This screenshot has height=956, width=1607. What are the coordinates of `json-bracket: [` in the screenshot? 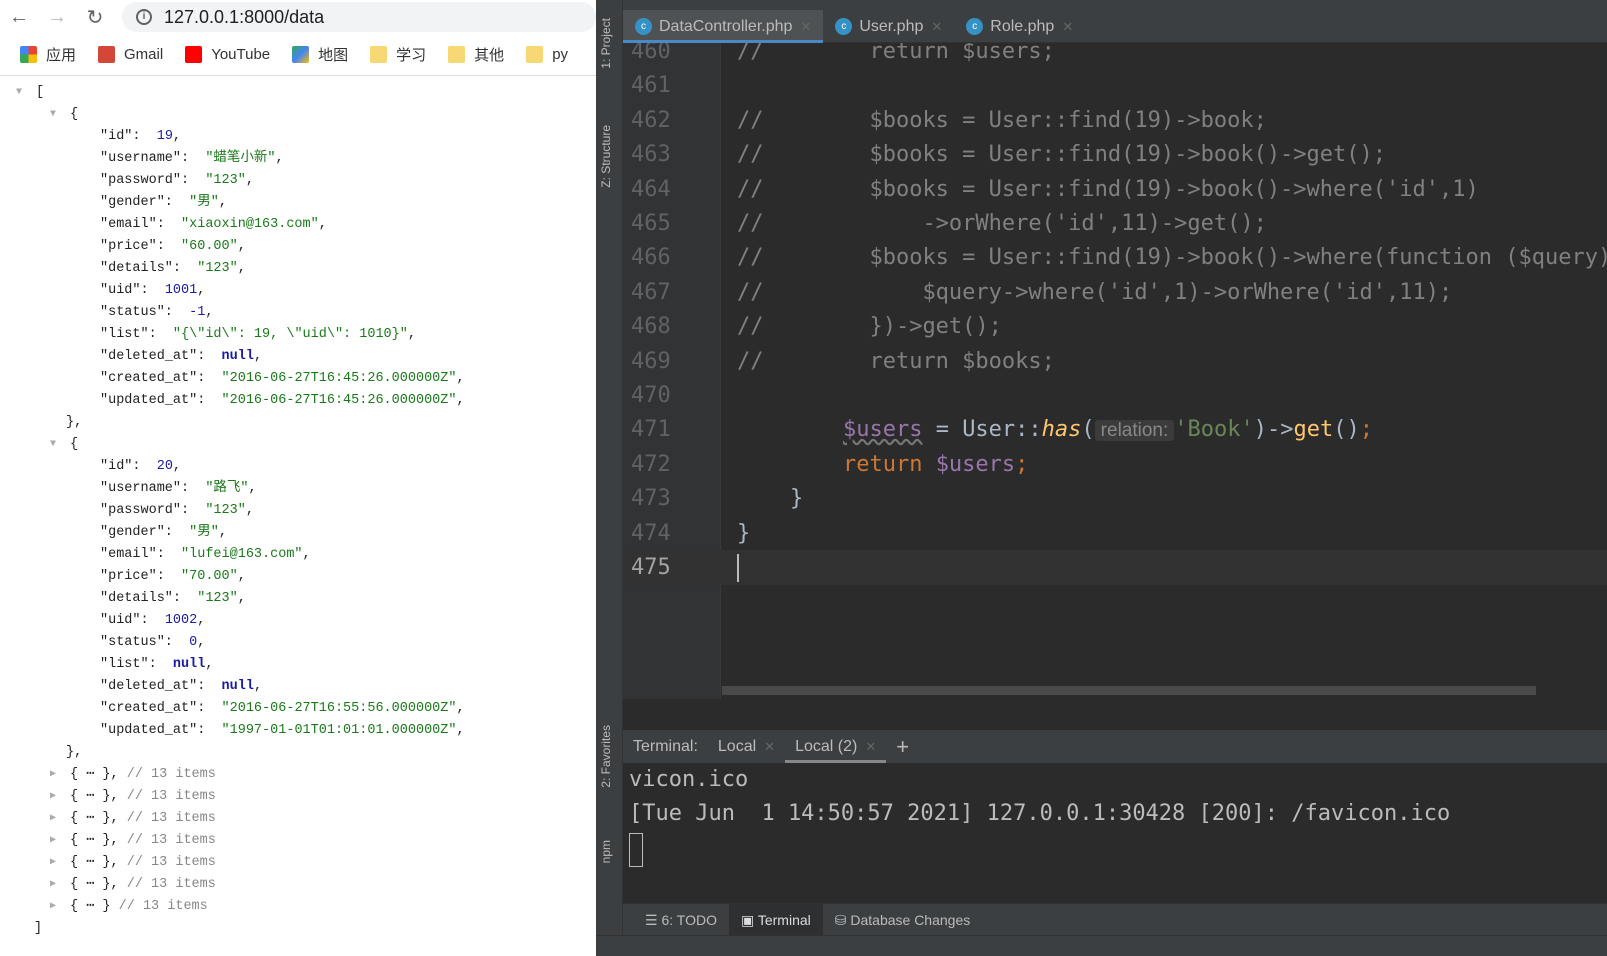 It's located at (40, 92).